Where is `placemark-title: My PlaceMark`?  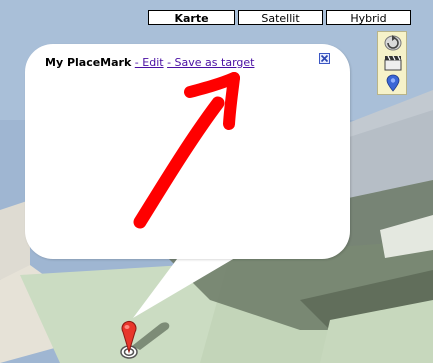
placemark-title: My PlaceMark is located at coordinates (88, 62).